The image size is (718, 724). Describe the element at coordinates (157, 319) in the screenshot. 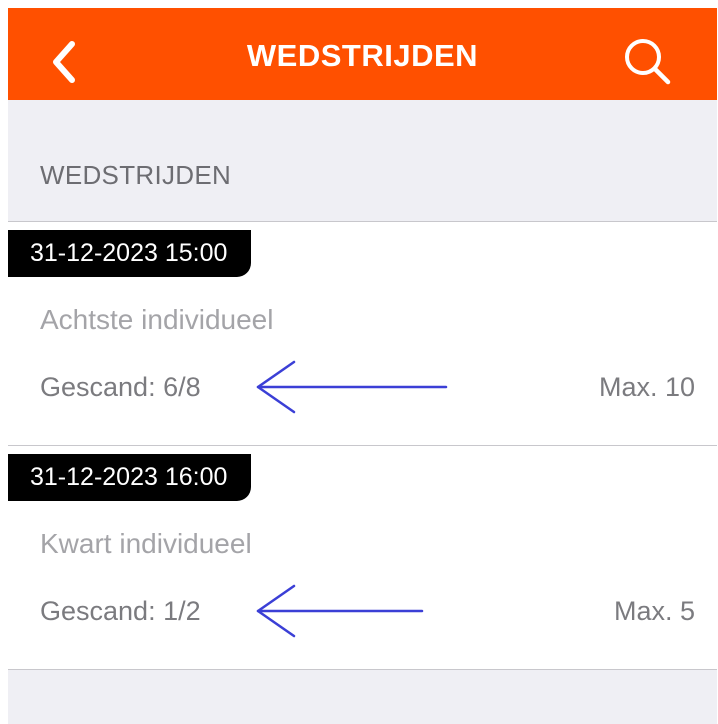

I see `match-name: Achtste individueel` at that location.